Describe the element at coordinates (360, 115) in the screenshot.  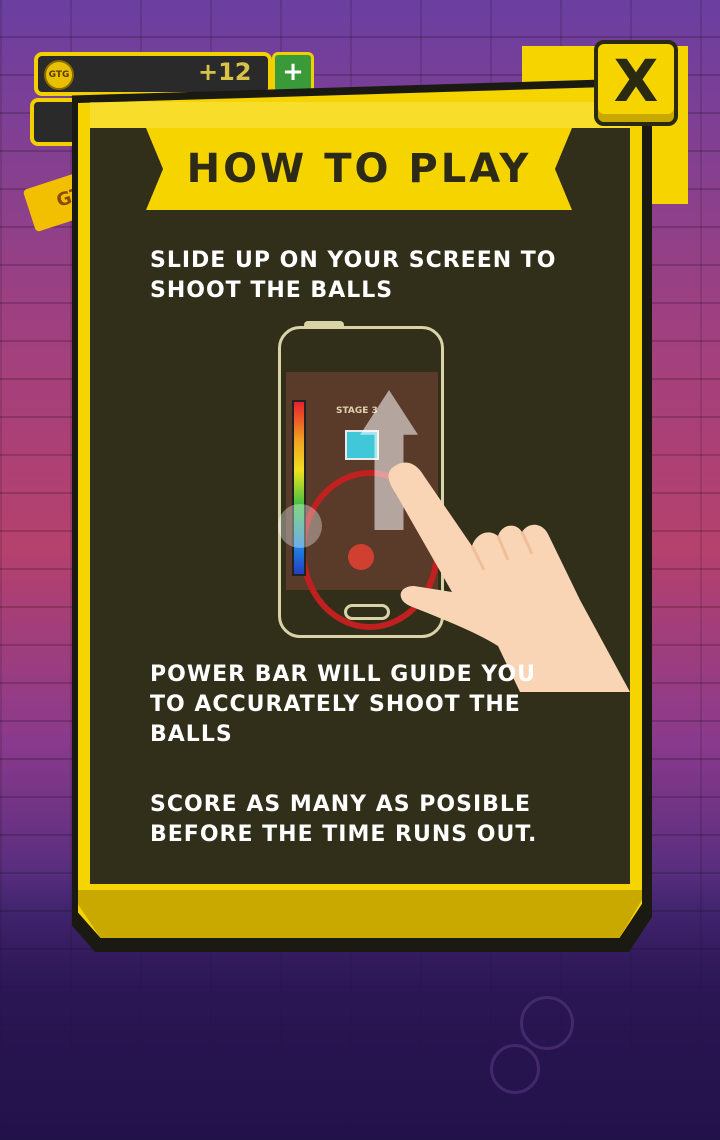
I see `dialog-highlight` at that location.